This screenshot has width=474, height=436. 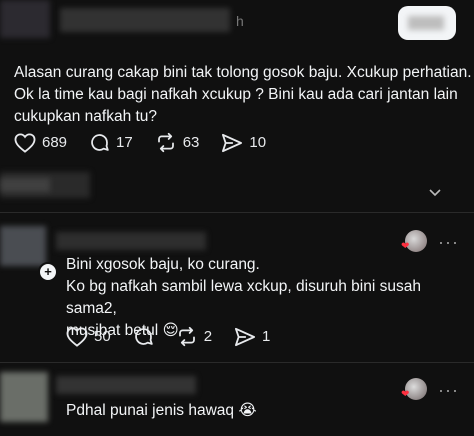 I want to click on liked-heart-icon: ❤, so click(x=405, y=246).